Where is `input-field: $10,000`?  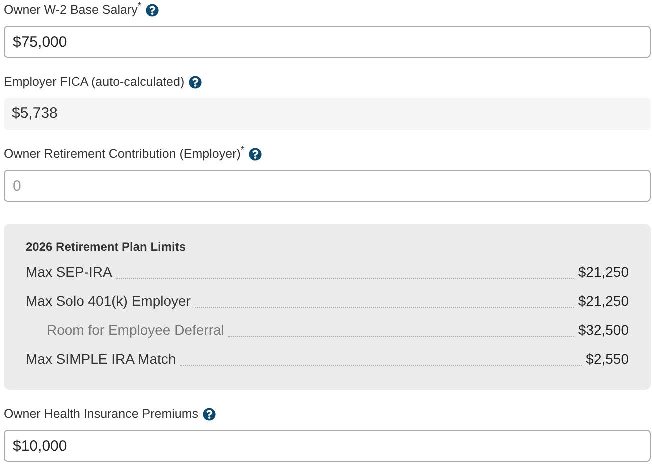 input-field: $10,000 is located at coordinates (327, 446).